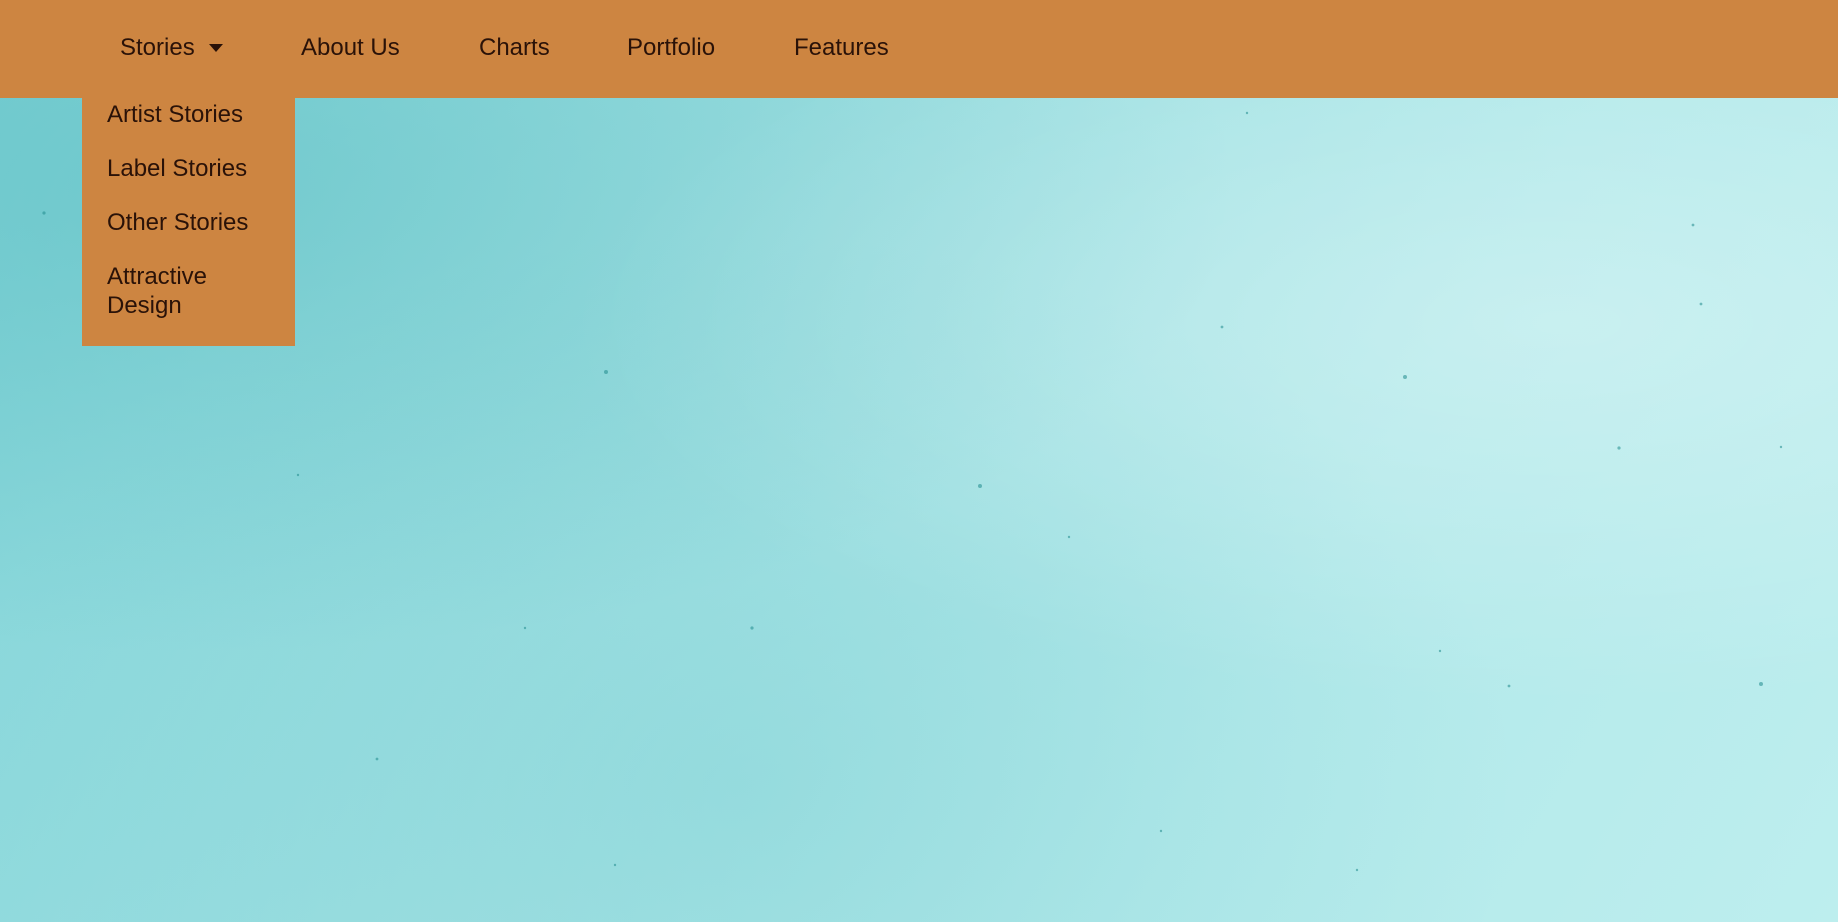 This screenshot has height=922, width=1838. What do you see at coordinates (215, 47) in the screenshot?
I see `caret-down-icon` at bounding box center [215, 47].